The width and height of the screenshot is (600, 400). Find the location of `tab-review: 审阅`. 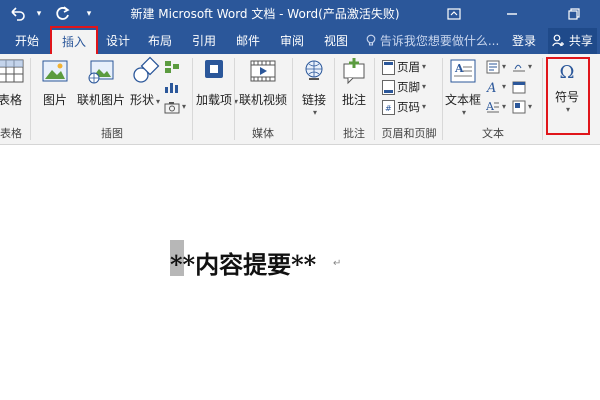

tab-review: 审阅 is located at coordinates (292, 41).